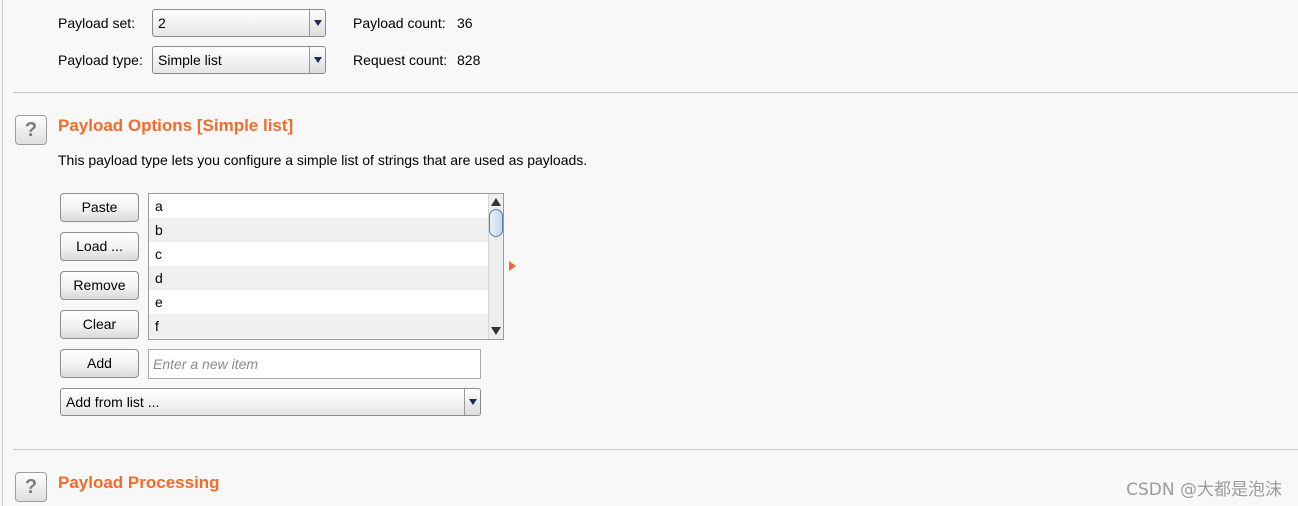 This screenshot has width=1298, height=506. What do you see at coordinates (495, 266) in the screenshot?
I see `list-scrollbar` at bounding box center [495, 266].